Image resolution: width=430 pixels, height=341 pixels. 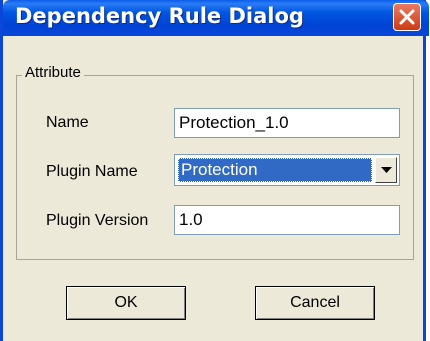 What do you see at coordinates (97, 220) in the screenshot?
I see `plugin-version-label: Plugin Version` at bounding box center [97, 220].